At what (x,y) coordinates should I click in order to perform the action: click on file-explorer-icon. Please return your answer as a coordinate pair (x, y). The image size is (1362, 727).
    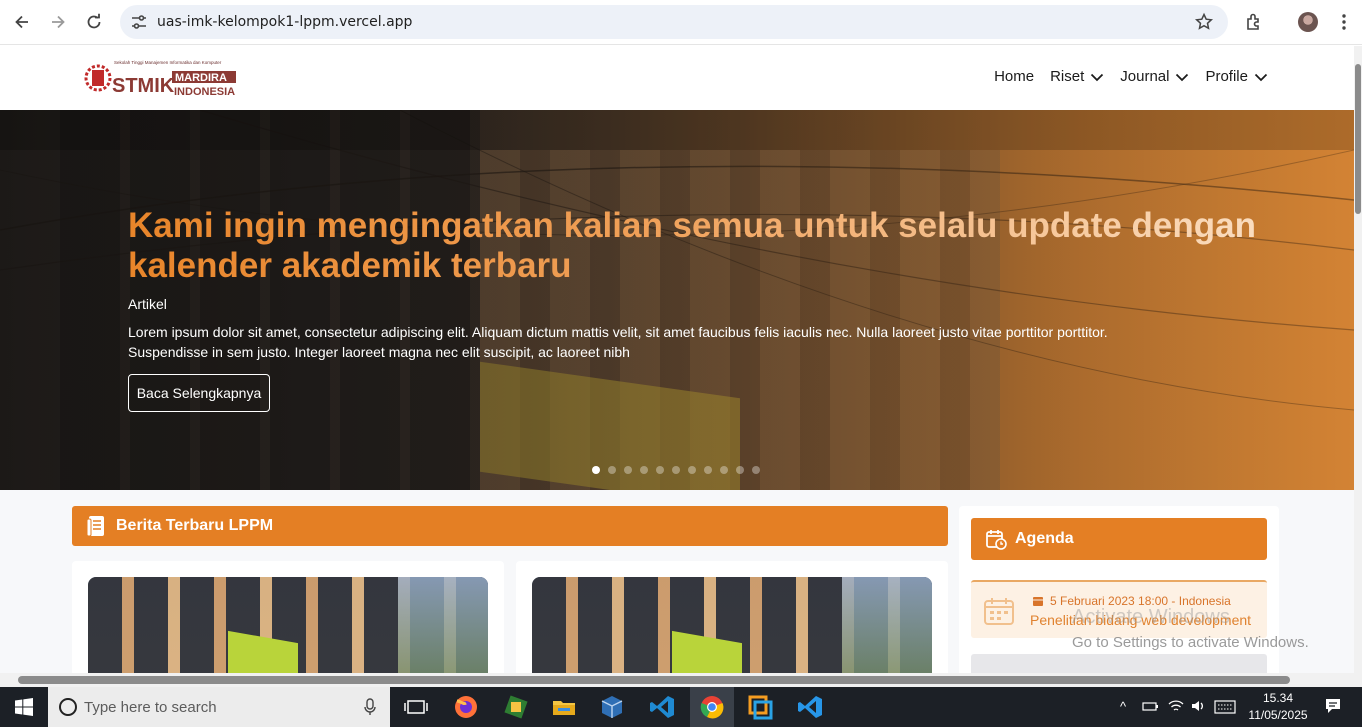
    Looking at the image, I should click on (564, 707).